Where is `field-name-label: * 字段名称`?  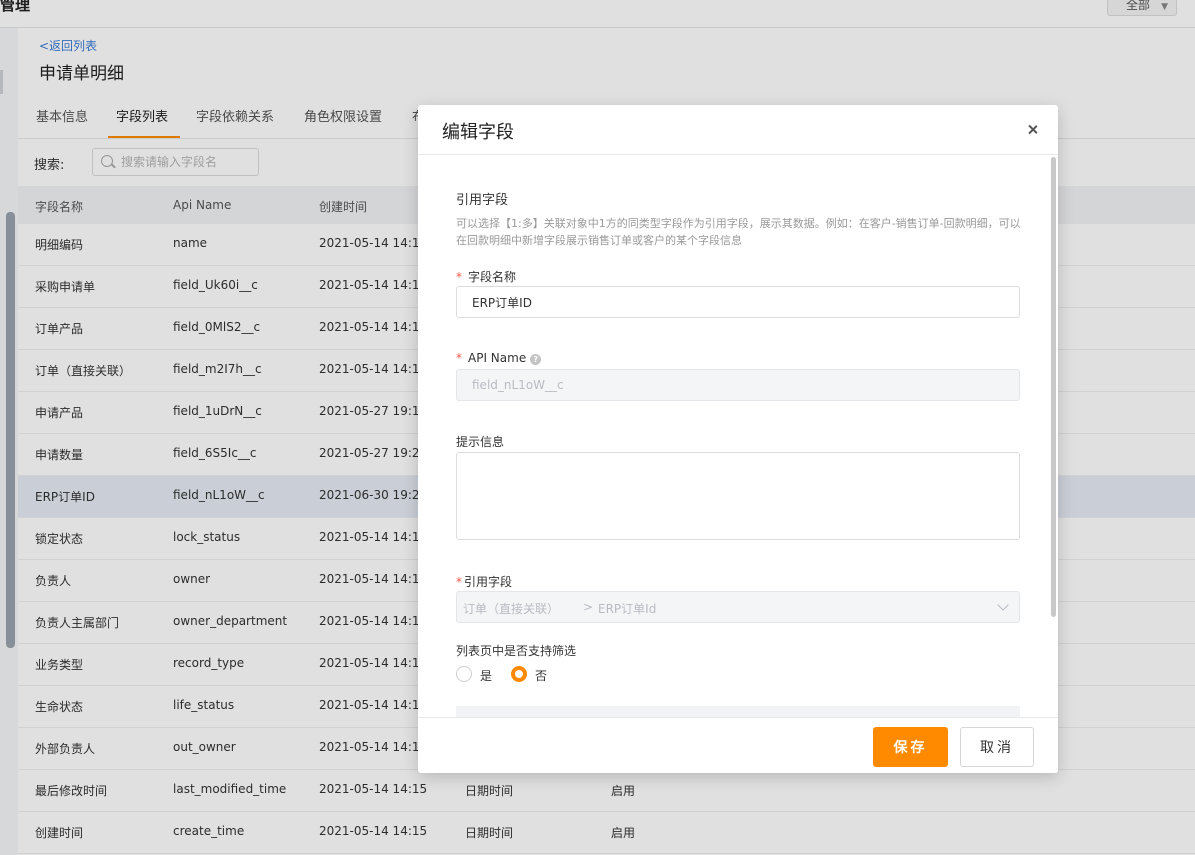
field-name-label: * 字段名称 is located at coordinates (486, 276).